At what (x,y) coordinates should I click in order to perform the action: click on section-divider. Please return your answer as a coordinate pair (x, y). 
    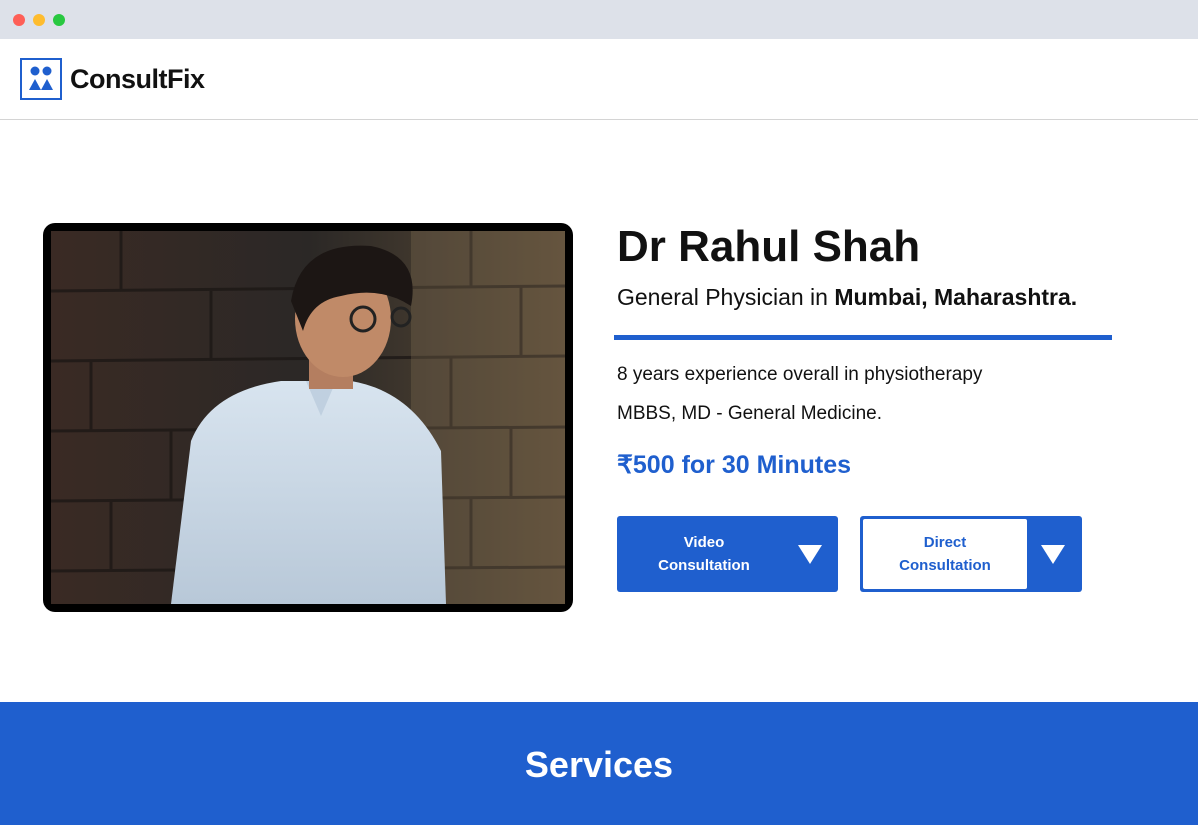
    Looking at the image, I should click on (863, 337).